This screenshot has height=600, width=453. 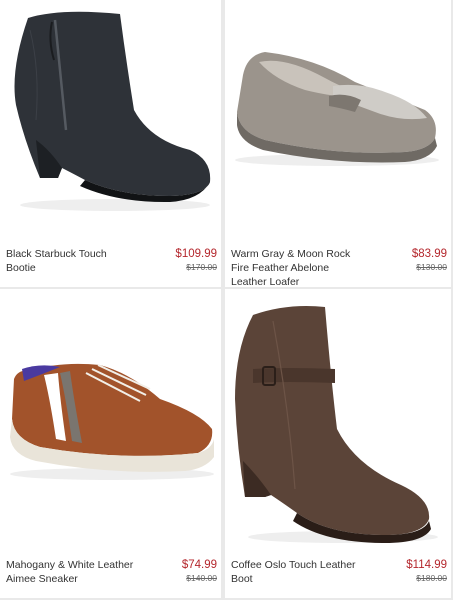 What do you see at coordinates (201, 578) in the screenshot?
I see `original-price: $140.00` at bounding box center [201, 578].